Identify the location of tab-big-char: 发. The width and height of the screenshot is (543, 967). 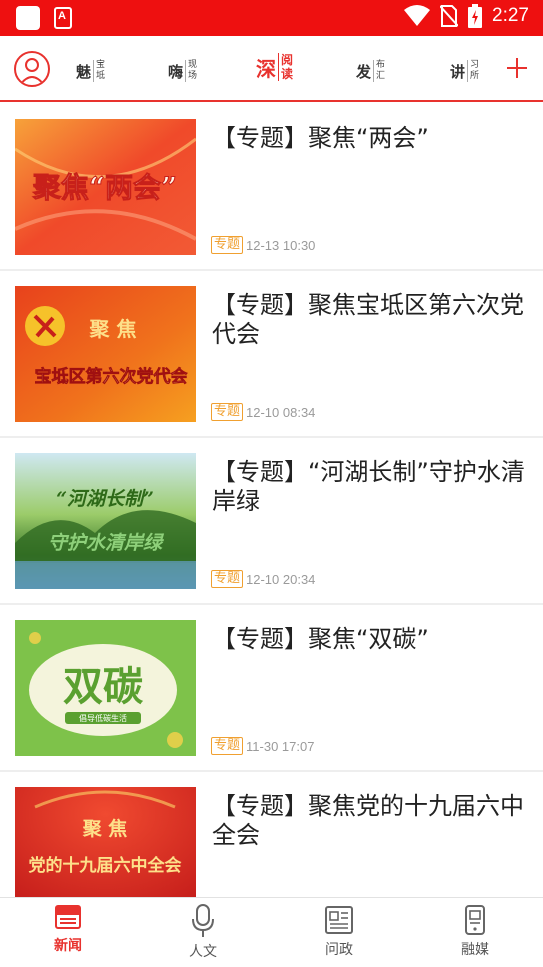
(364, 71).